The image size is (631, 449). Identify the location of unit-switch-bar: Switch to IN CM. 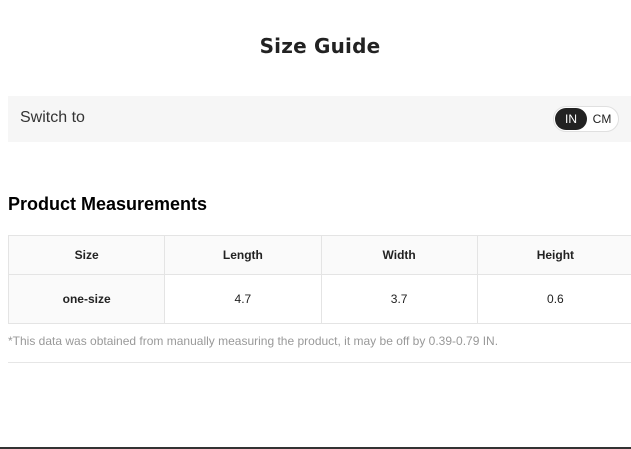
(319, 119).